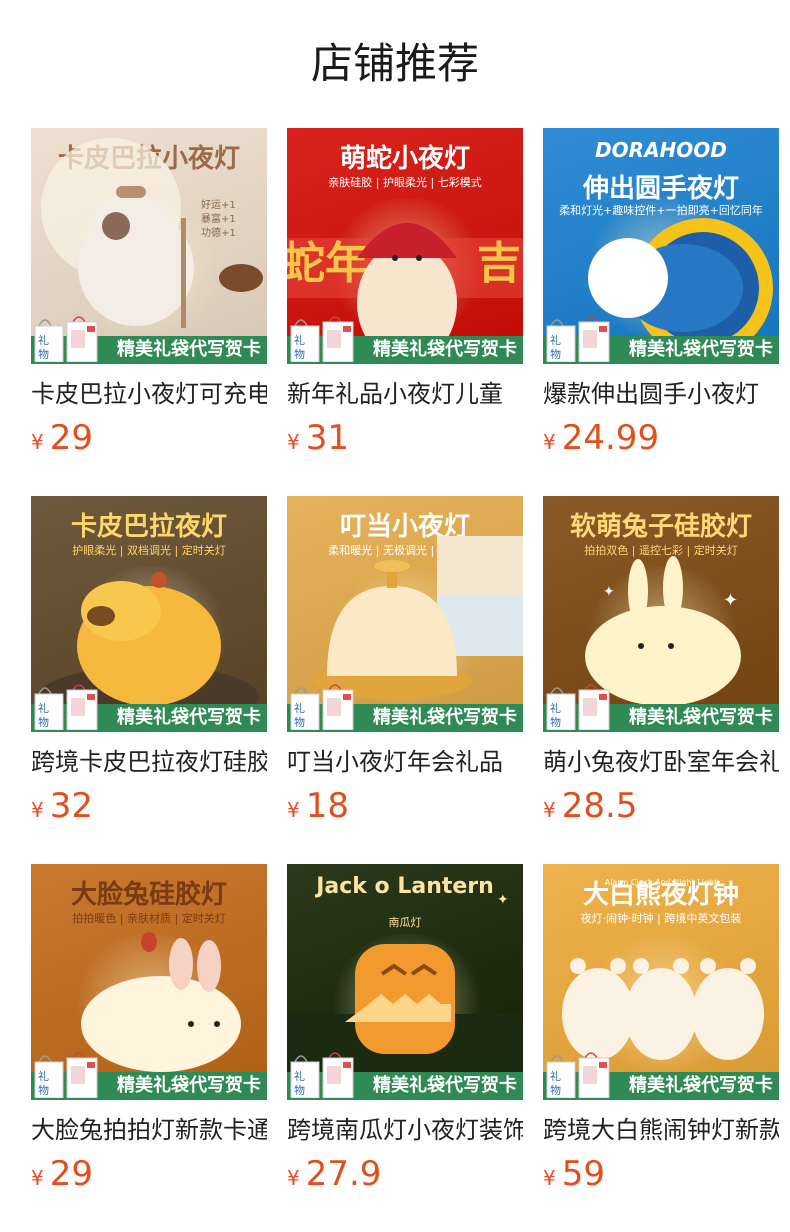 The width and height of the screenshot is (790, 1232). I want to click on page-title: 店铺推荐, so click(394, 63).